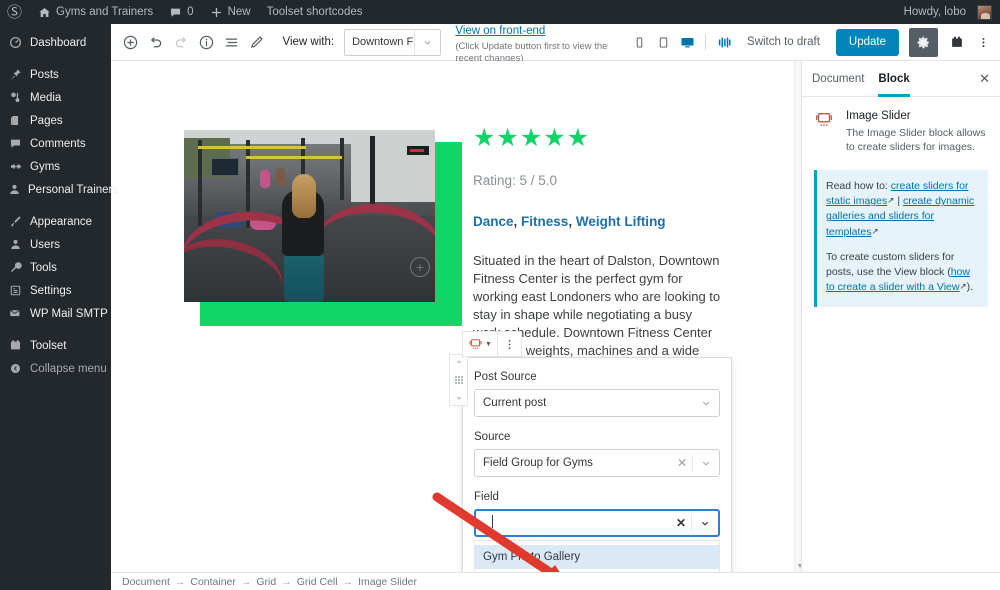  What do you see at coordinates (948, 12) in the screenshot?
I see `howdy-account-menu: Howdy, lobo` at bounding box center [948, 12].